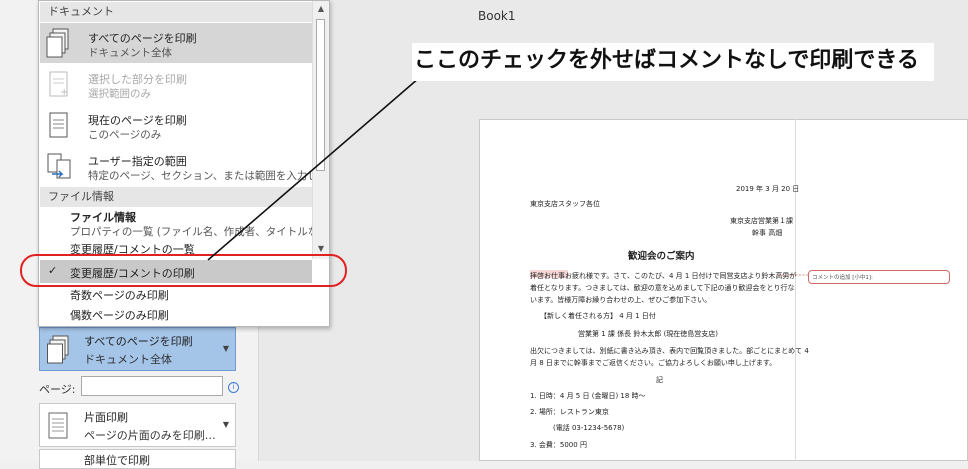 The width and height of the screenshot is (968, 469). I want to click on menu-item-sub: 選択範囲のみ, so click(119, 94).